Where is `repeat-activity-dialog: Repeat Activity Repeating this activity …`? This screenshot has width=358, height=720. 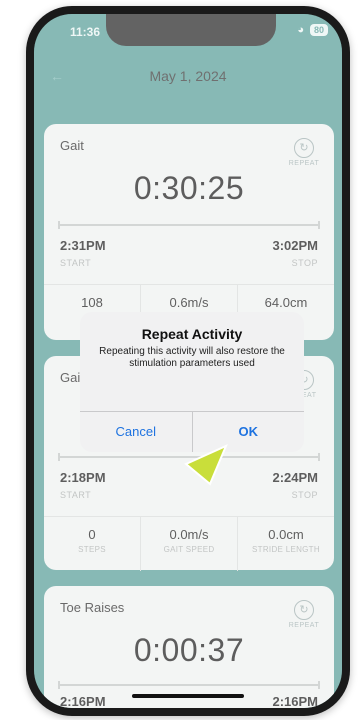 repeat-activity-dialog: Repeat Activity Repeating this activity … is located at coordinates (192, 382).